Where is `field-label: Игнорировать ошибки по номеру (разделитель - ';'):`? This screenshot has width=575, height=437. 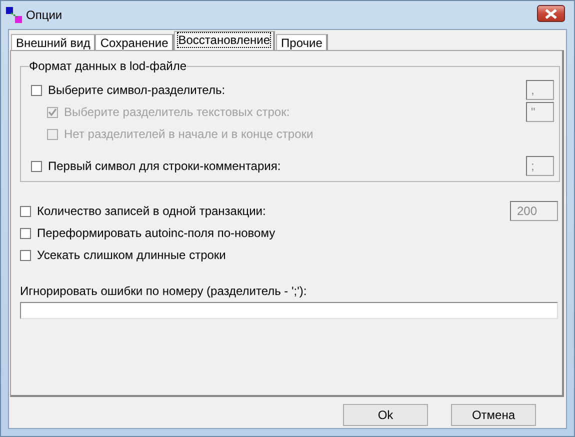 field-label: Игнорировать ошибки по номеру (разделитель - ';'): is located at coordinates (164, 291).